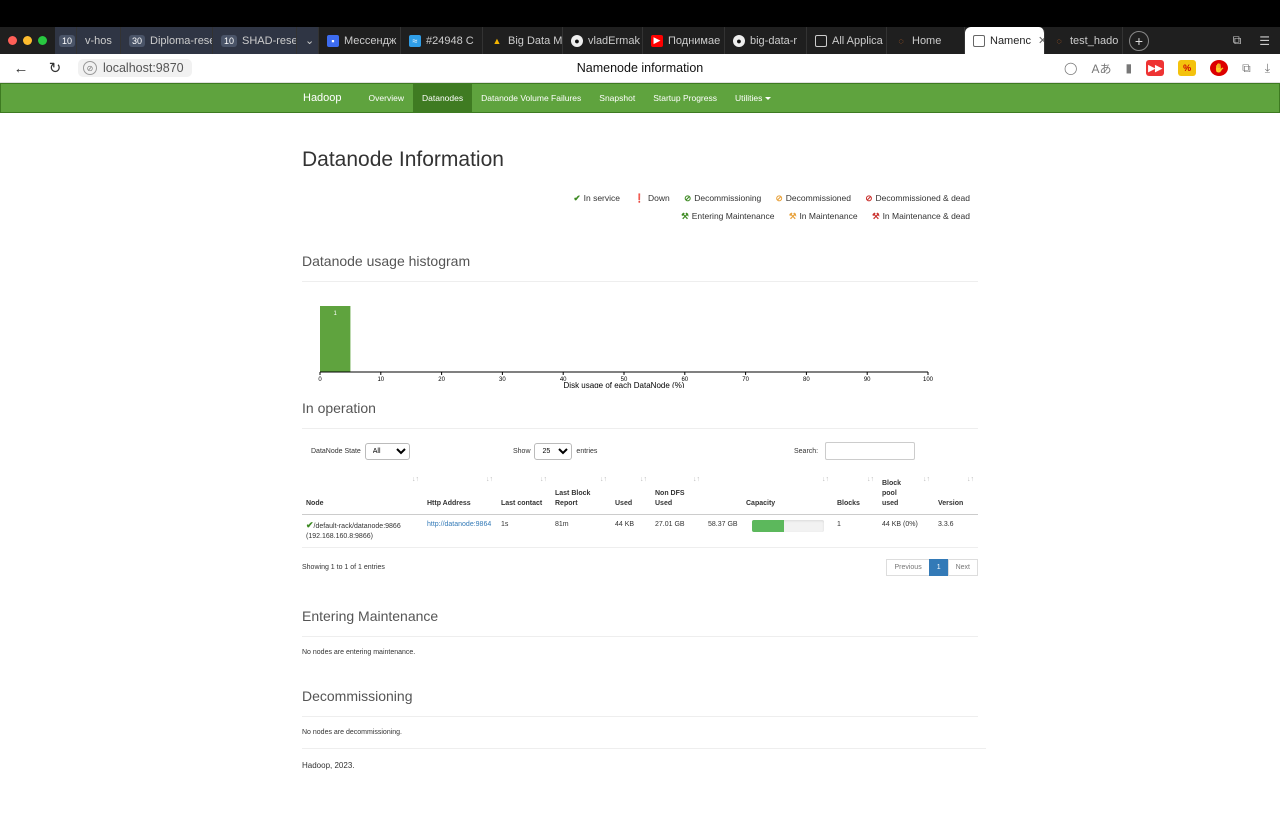 The image size is (1280, 827). What do you see at coordinates (1084, 40) in the screenshot?
I see `browser-tab: ◌ test_hado` at bounding box center [1084, 40].